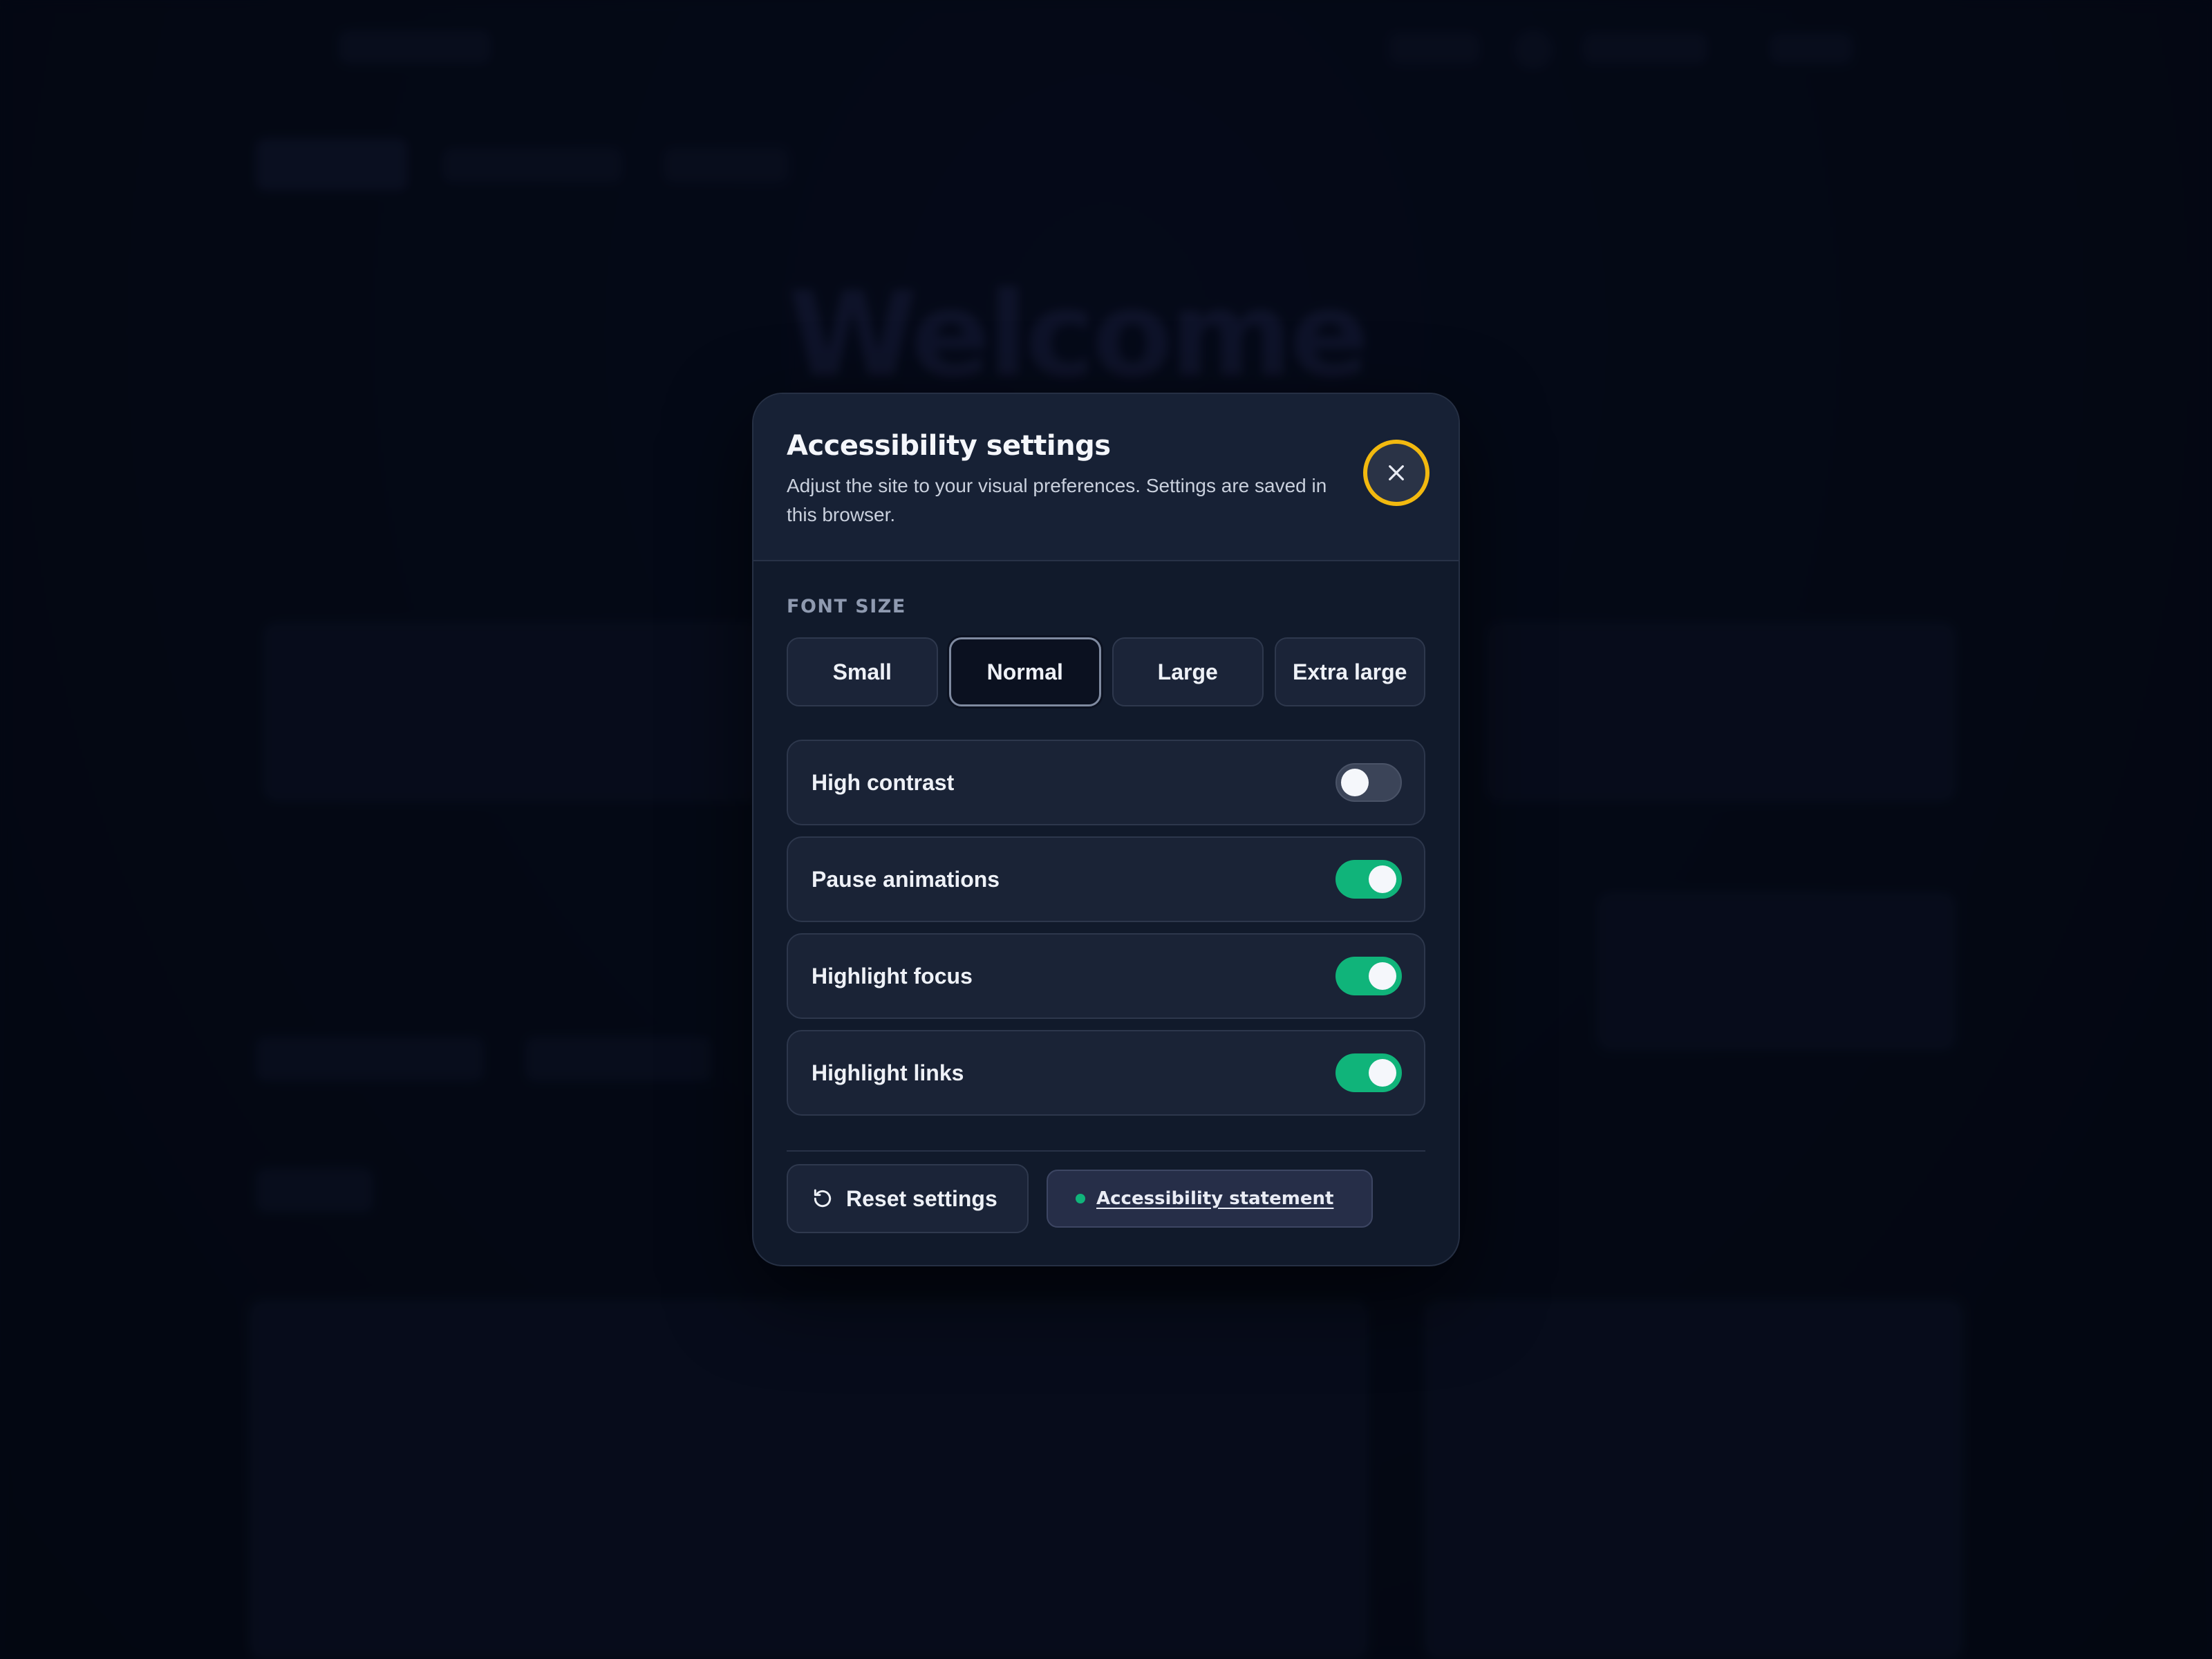 This screenshot has height=1659, width=2212. Describe the element at coordinates (1215, 1199) in the screenshot. I see `accessibility-statement-label: Accessibility statement` at that location.